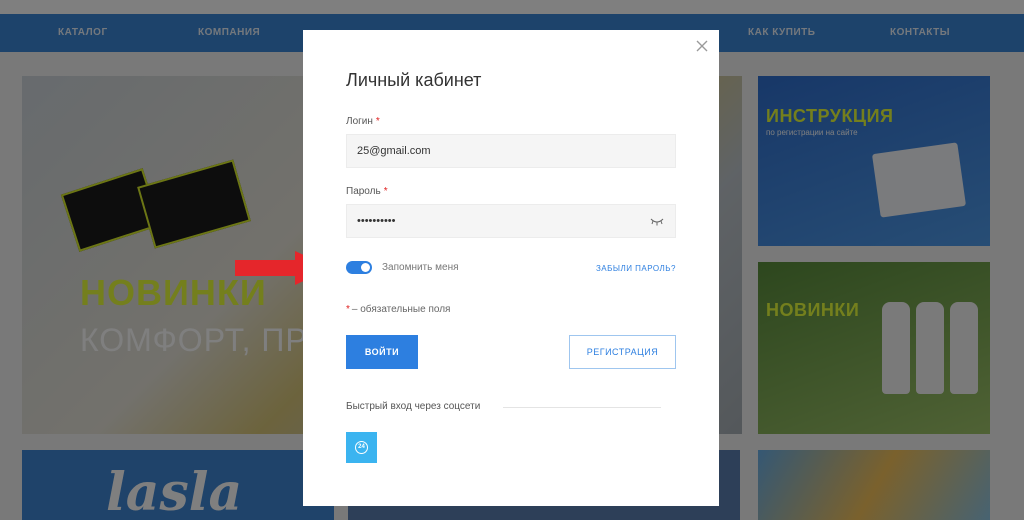 The height and width of the screenshot is (520, 1024). What do you see at coordinates (365, 267) in the screenshot?
I see `toggle-knob` at bounding box center [365, 267].